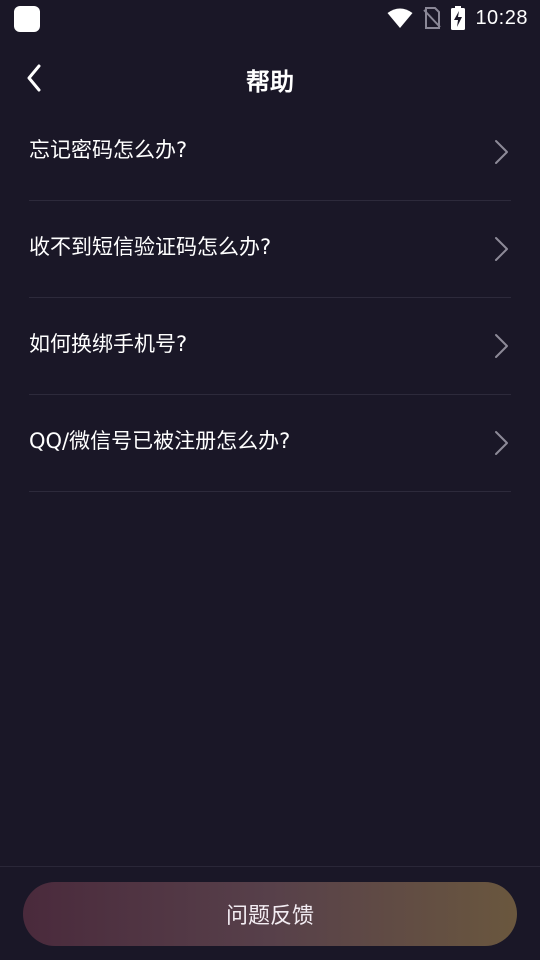  I want to click on feedback-button-label: 问题反馈, so click(269, 916).